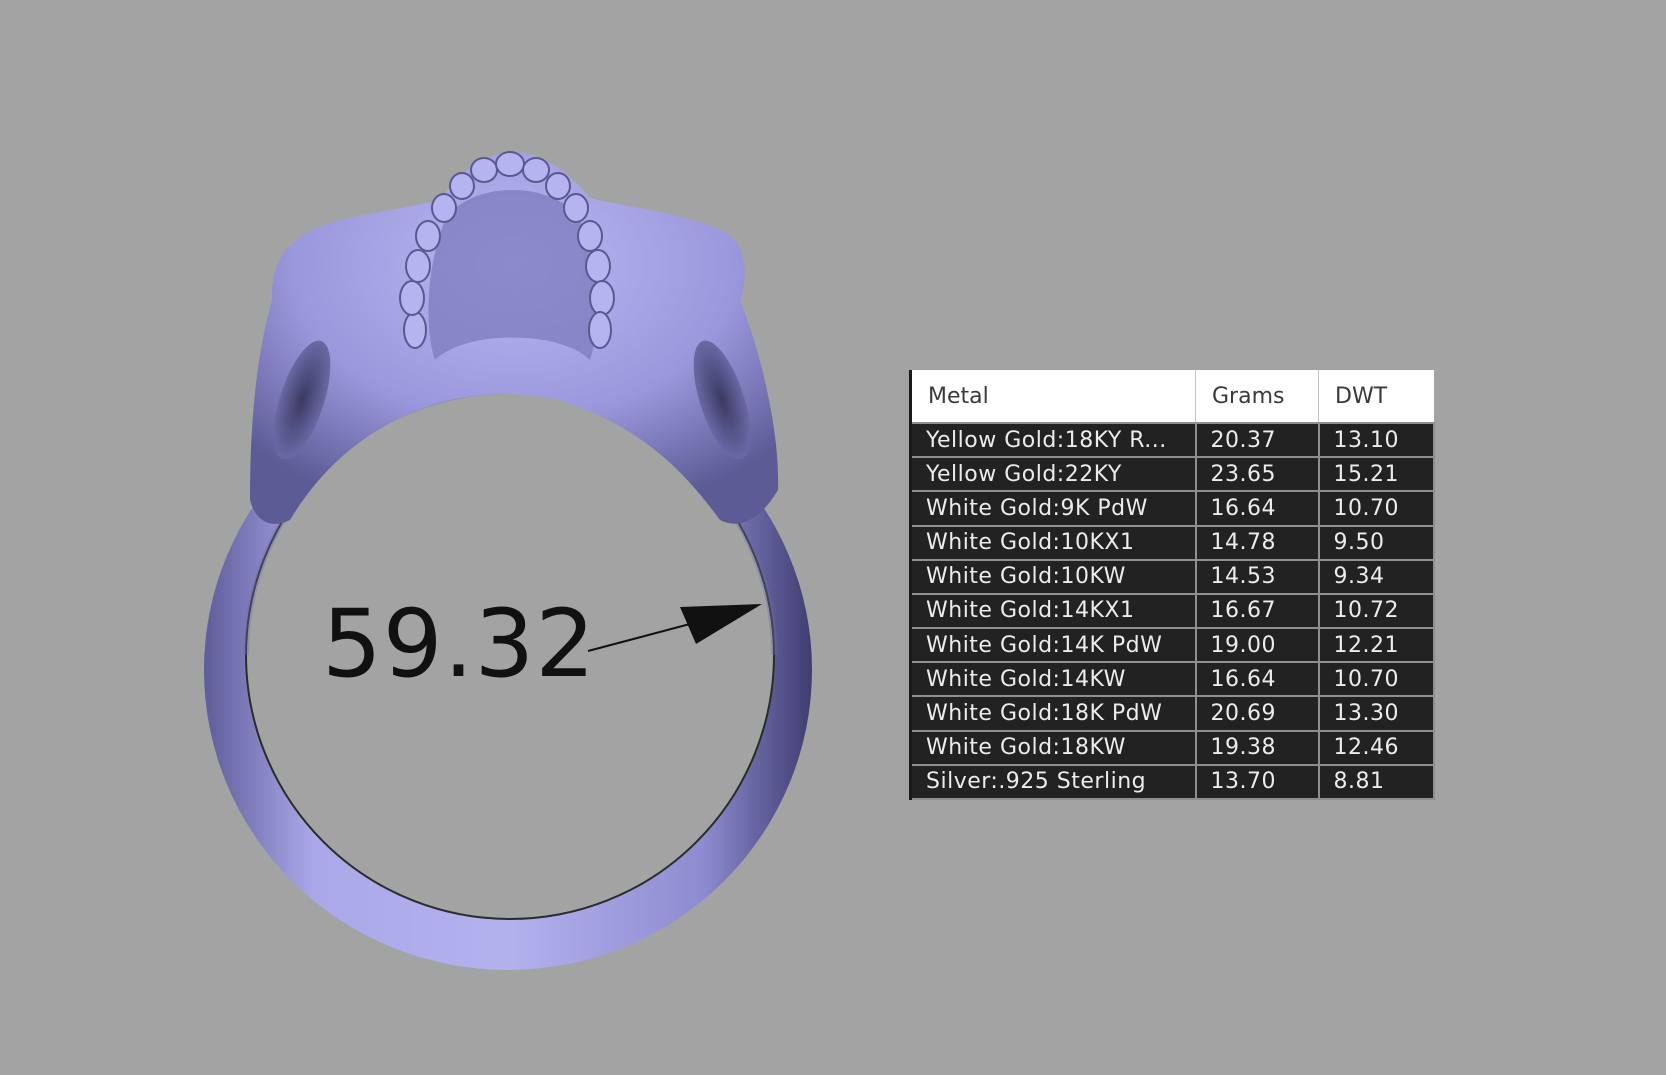  What do you see at coordinates (1053, 747) in the screenshot?
I see `cell-metal: White Gold:18KW` at bounding box center [1053, 747].